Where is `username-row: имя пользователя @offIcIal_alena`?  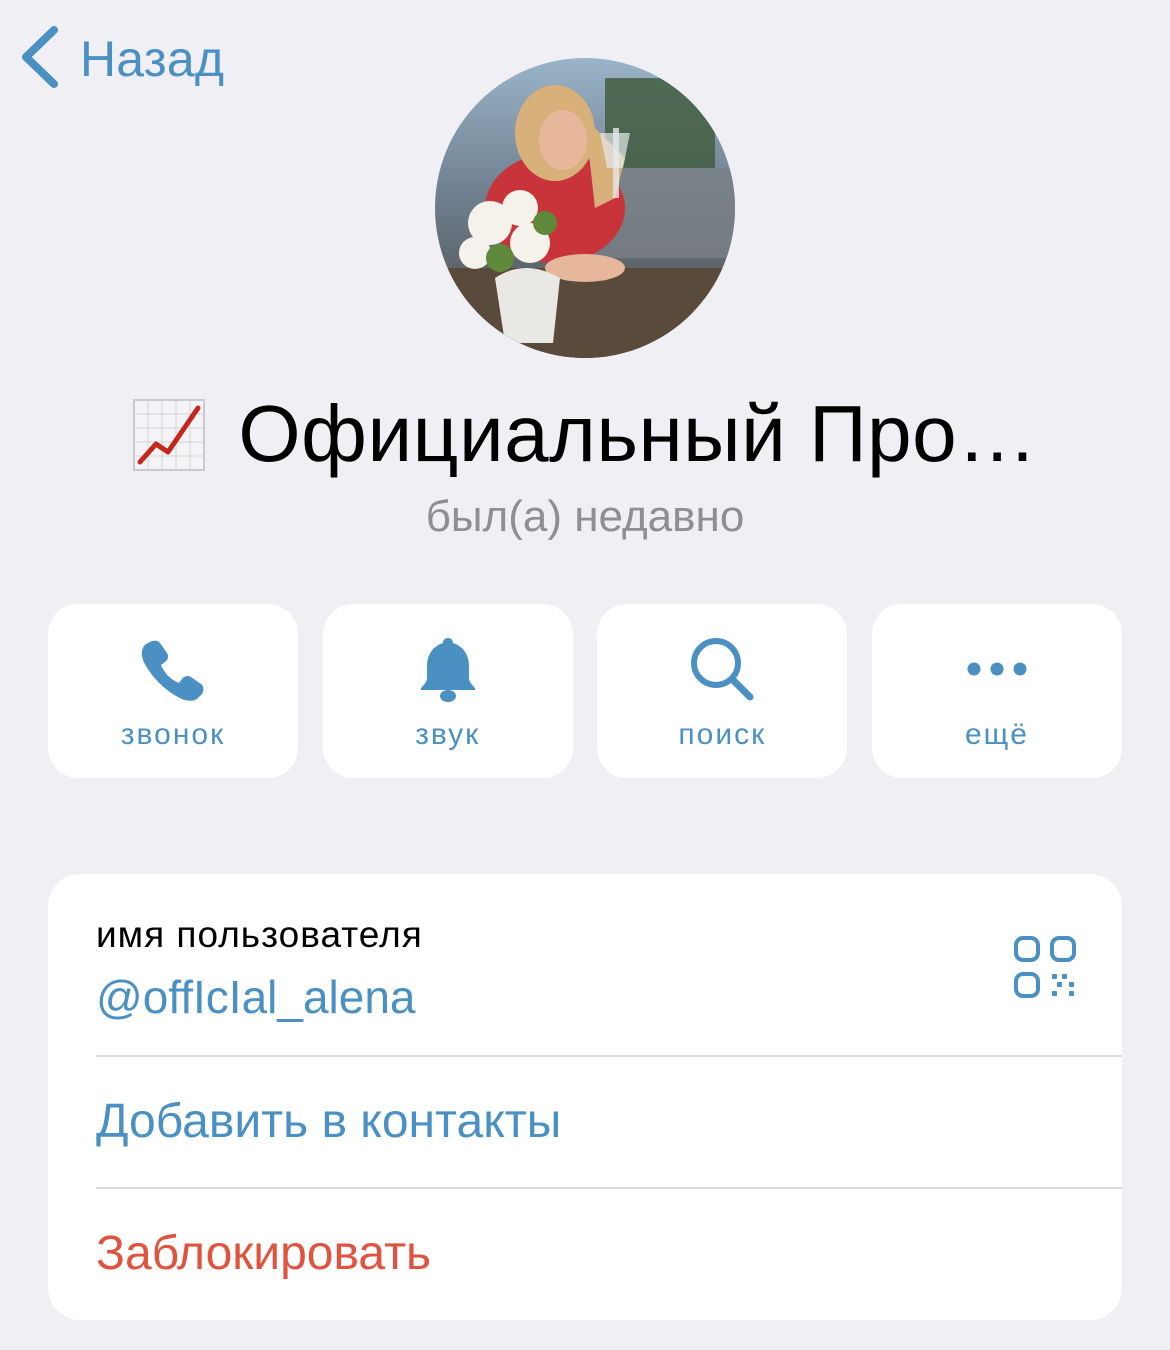
username-row: имя пользователя @offIcIal_alena is located at coordinates (585, 965).